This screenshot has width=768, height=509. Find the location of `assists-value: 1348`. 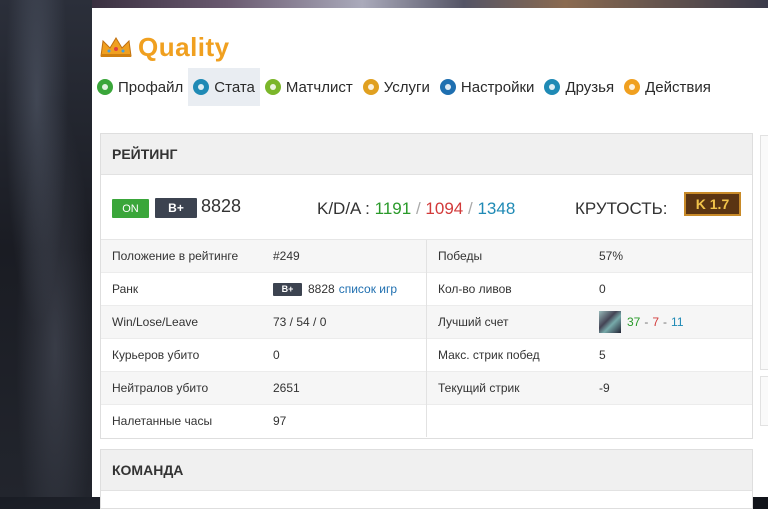

assists-value: 1348 is located at coordinates (496, 208).